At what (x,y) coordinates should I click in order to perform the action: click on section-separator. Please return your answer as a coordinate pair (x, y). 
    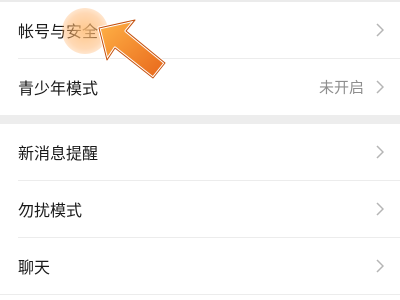
    Looking at the image, I should click on (200, 119).